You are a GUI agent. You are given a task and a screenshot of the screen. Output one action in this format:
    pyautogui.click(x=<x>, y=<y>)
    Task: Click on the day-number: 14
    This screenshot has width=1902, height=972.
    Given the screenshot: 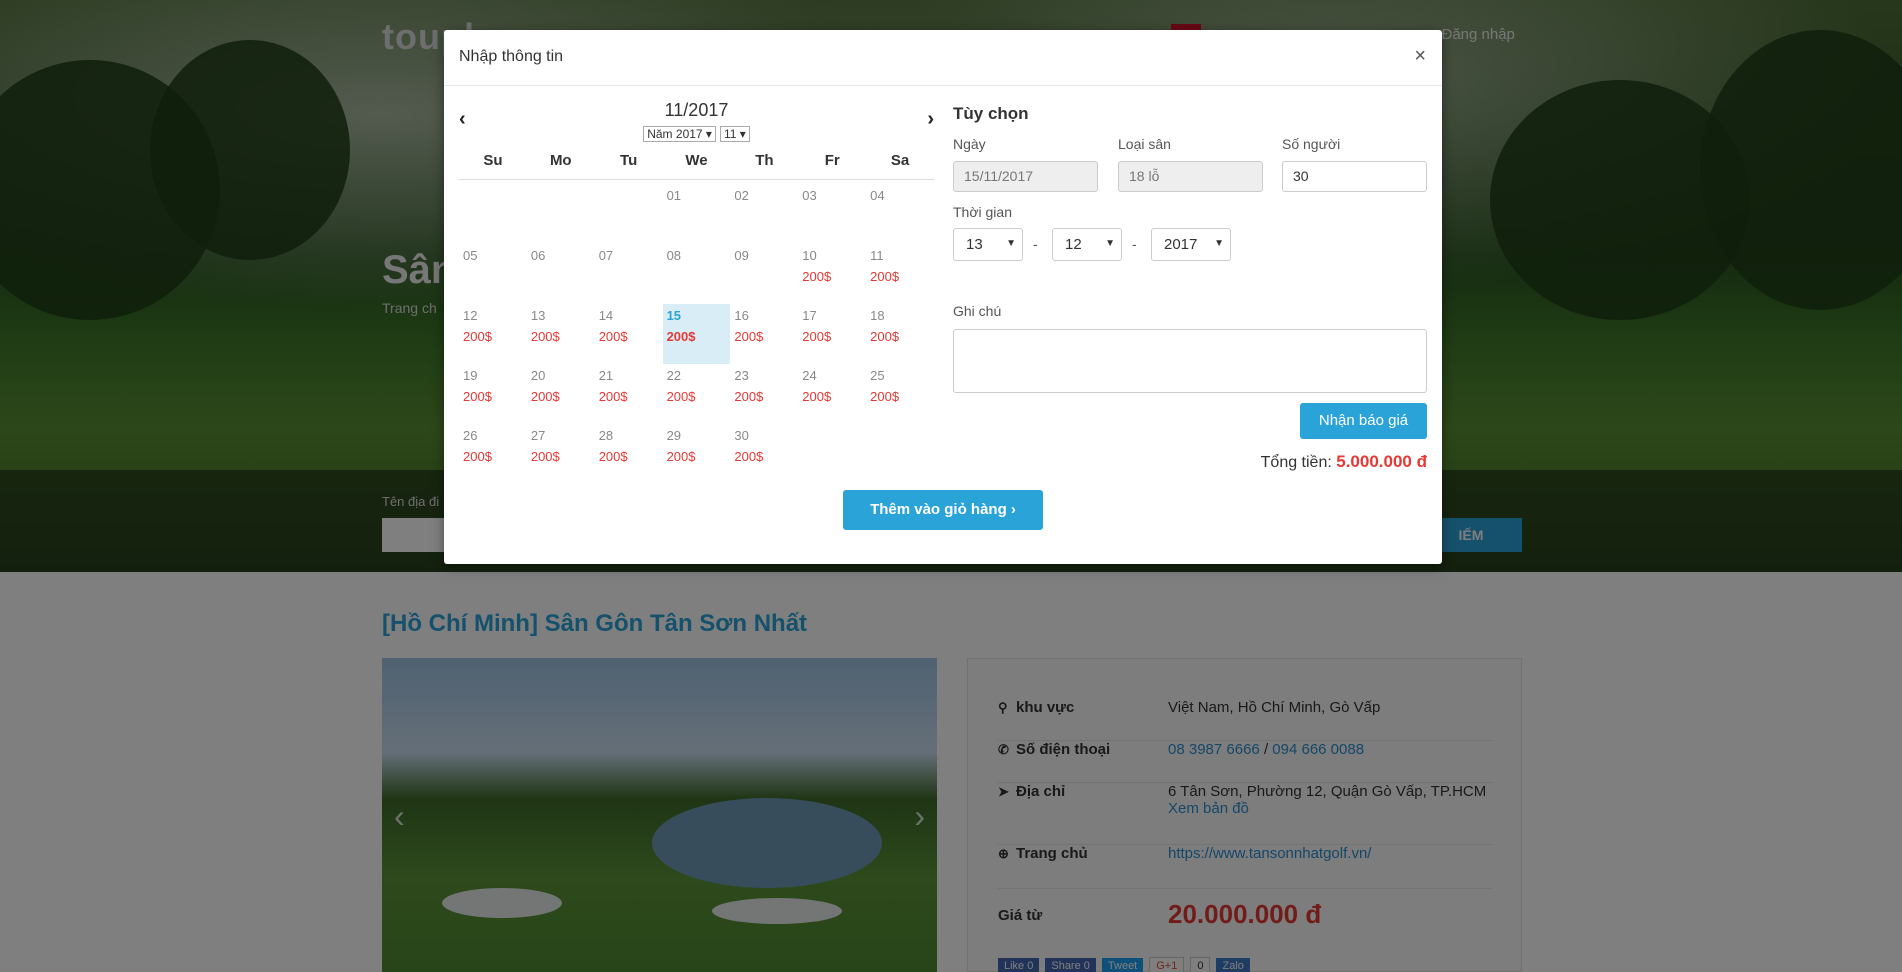 What is the action you would take?
    pyautogui.click(x=606, y=315)
    